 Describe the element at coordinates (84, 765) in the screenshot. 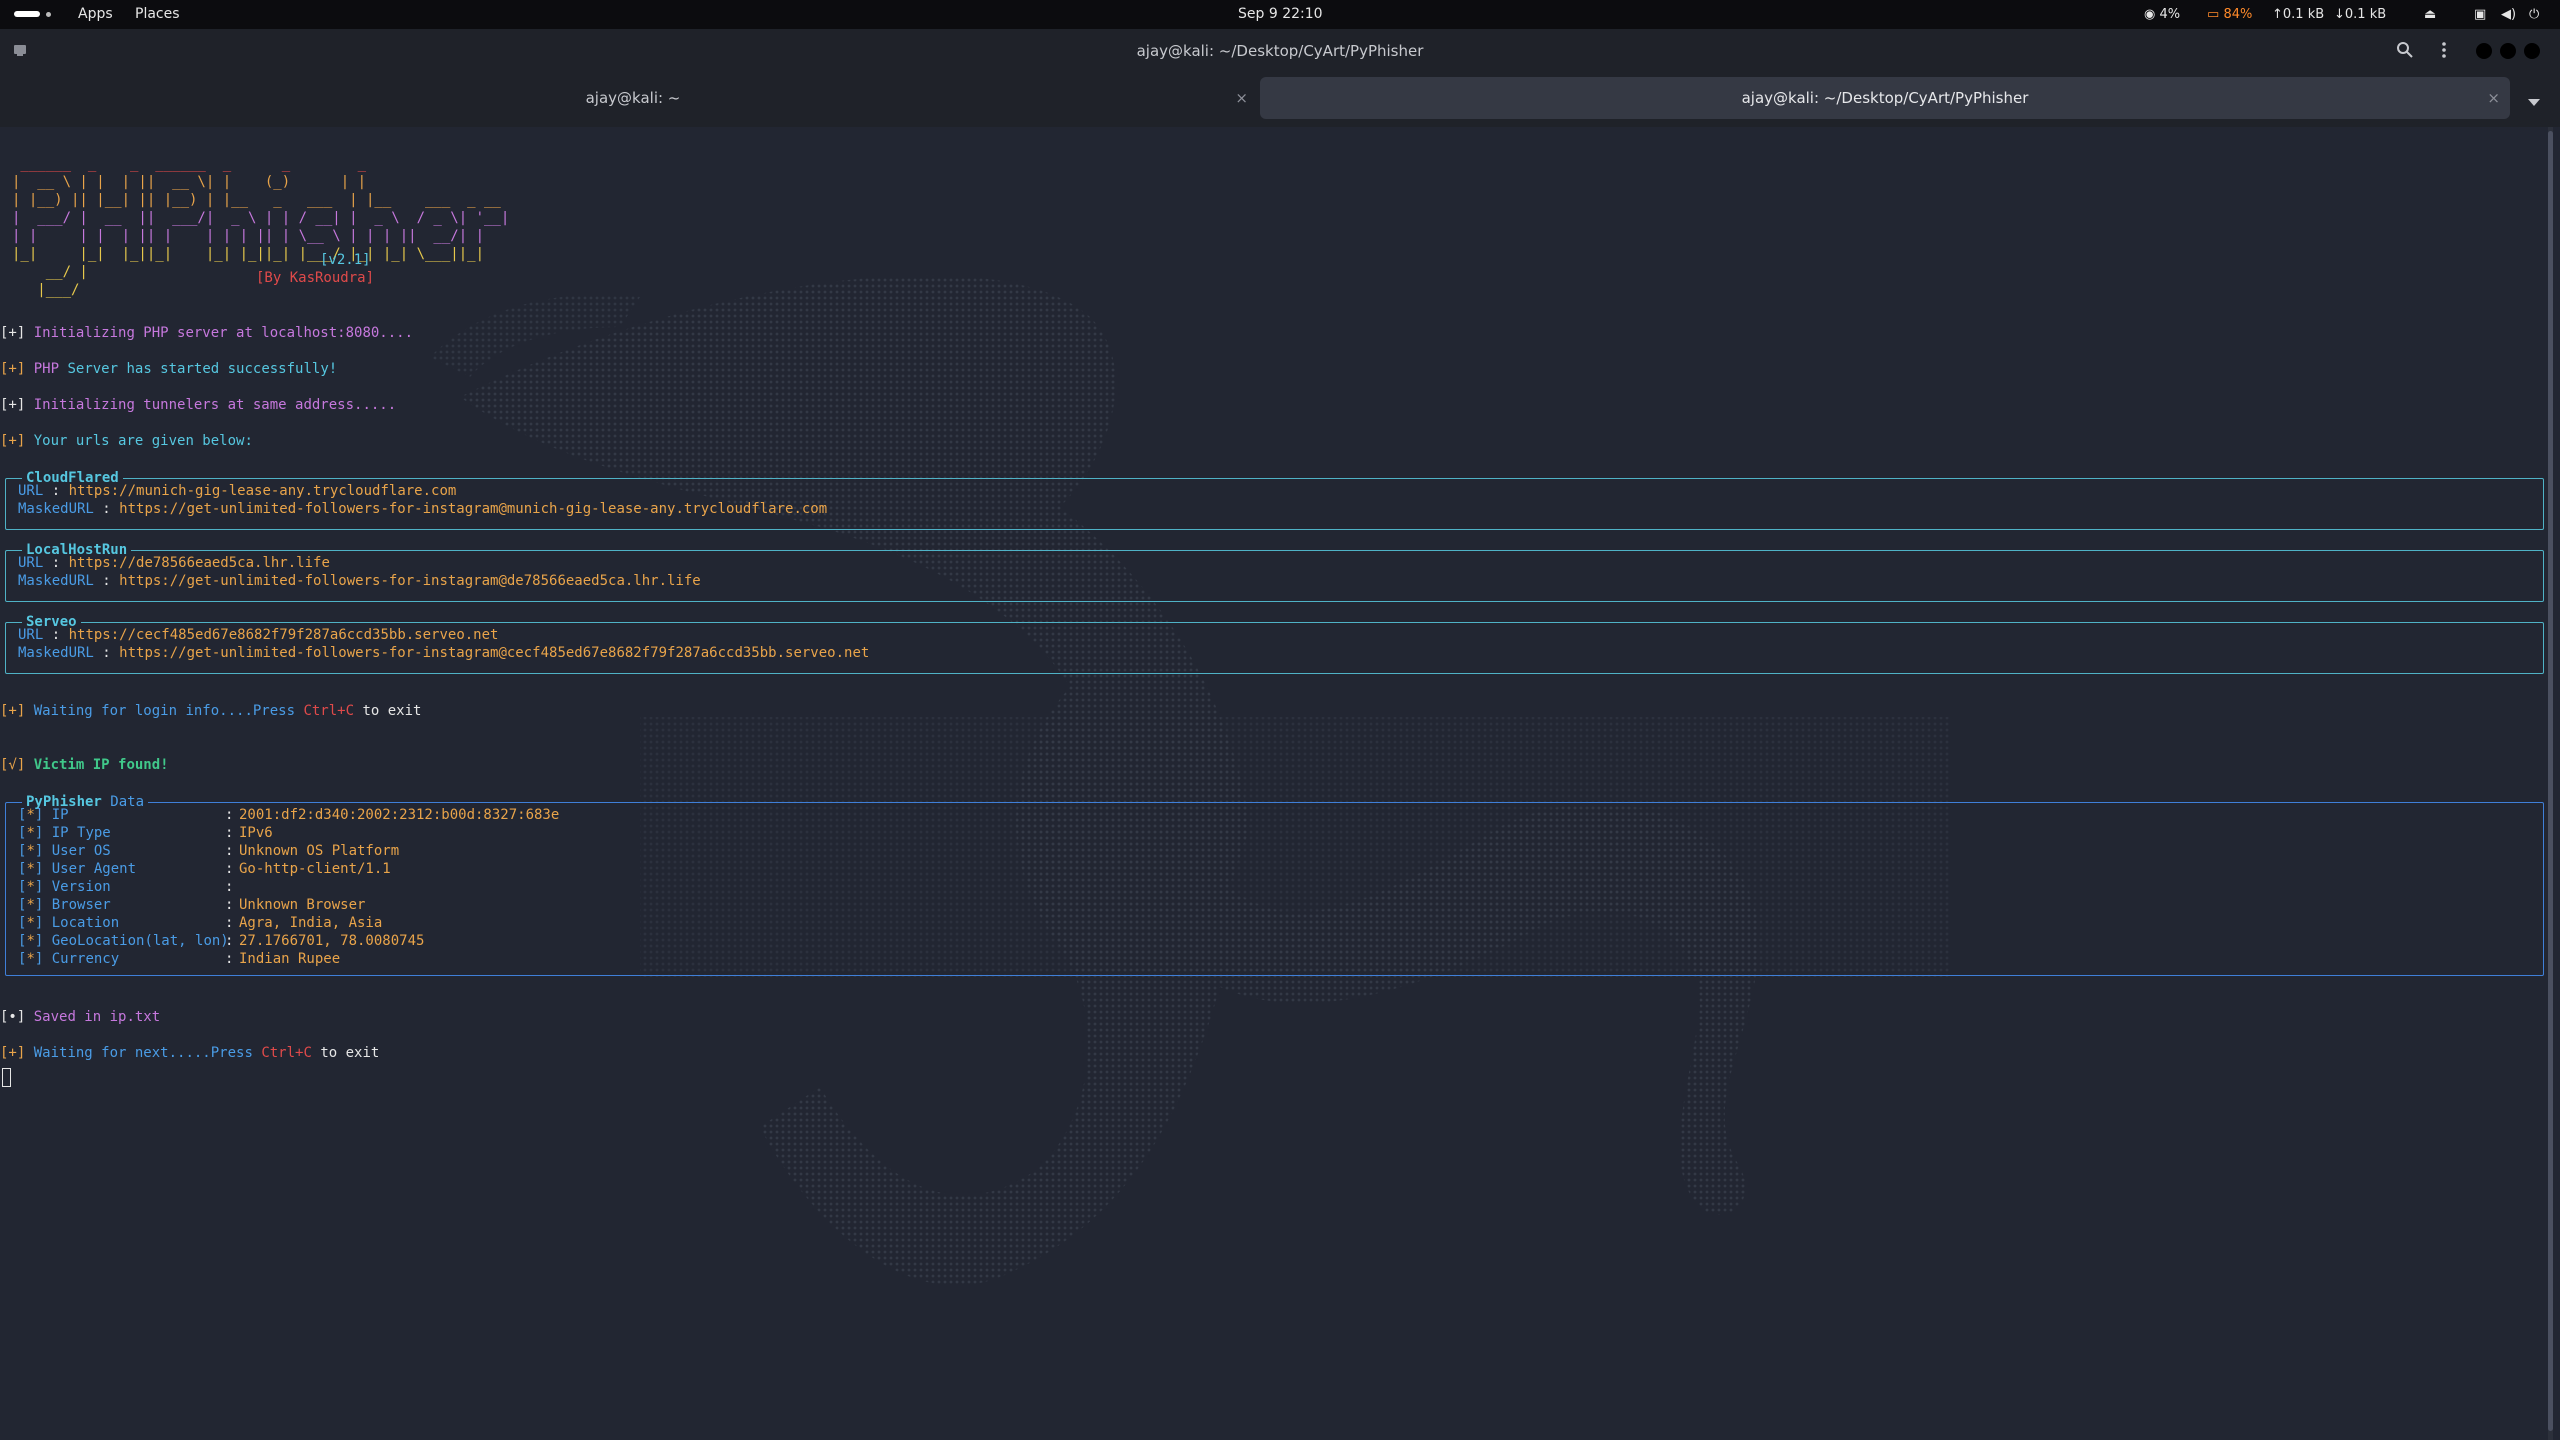

I see `log-victim-found: [√] Victim IP found!` at that location.